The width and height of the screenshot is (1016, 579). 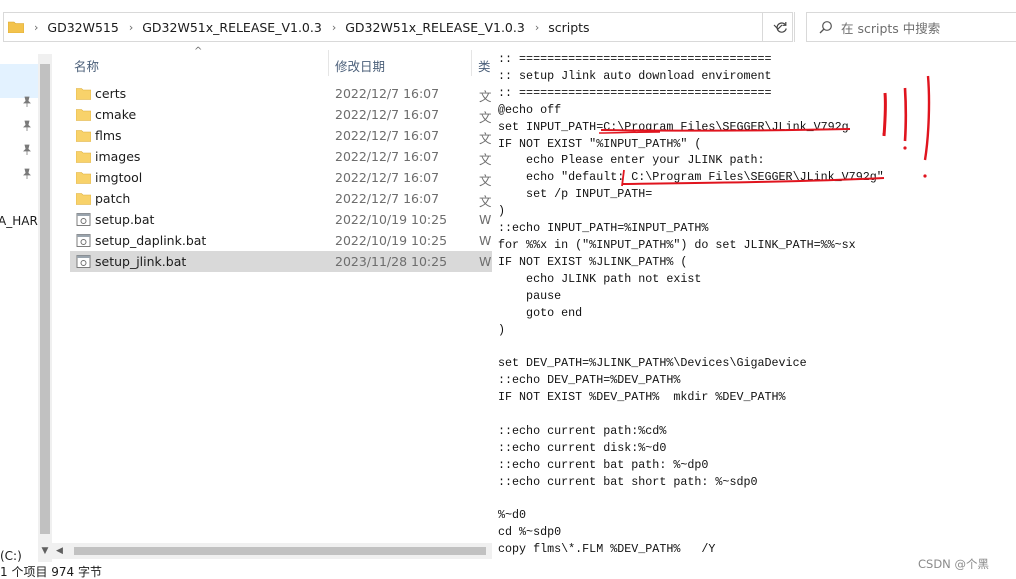 What do you see at coordinates (607, 549) in the screenshot?
I see `code-line: copy flms\*.FLM %DEV_PATH% /Y` at bounding box center [607, 549].